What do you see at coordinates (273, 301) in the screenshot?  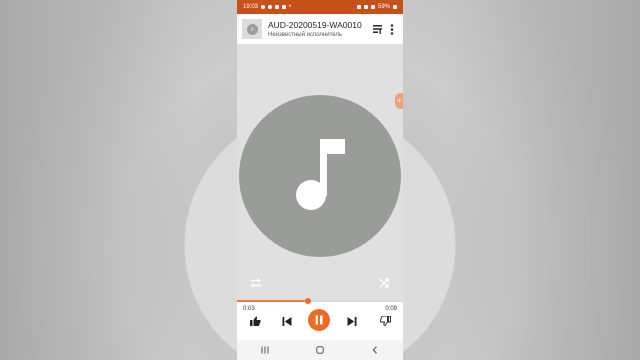 I see `seek-bar-fill` at bounding box center [273, 301].